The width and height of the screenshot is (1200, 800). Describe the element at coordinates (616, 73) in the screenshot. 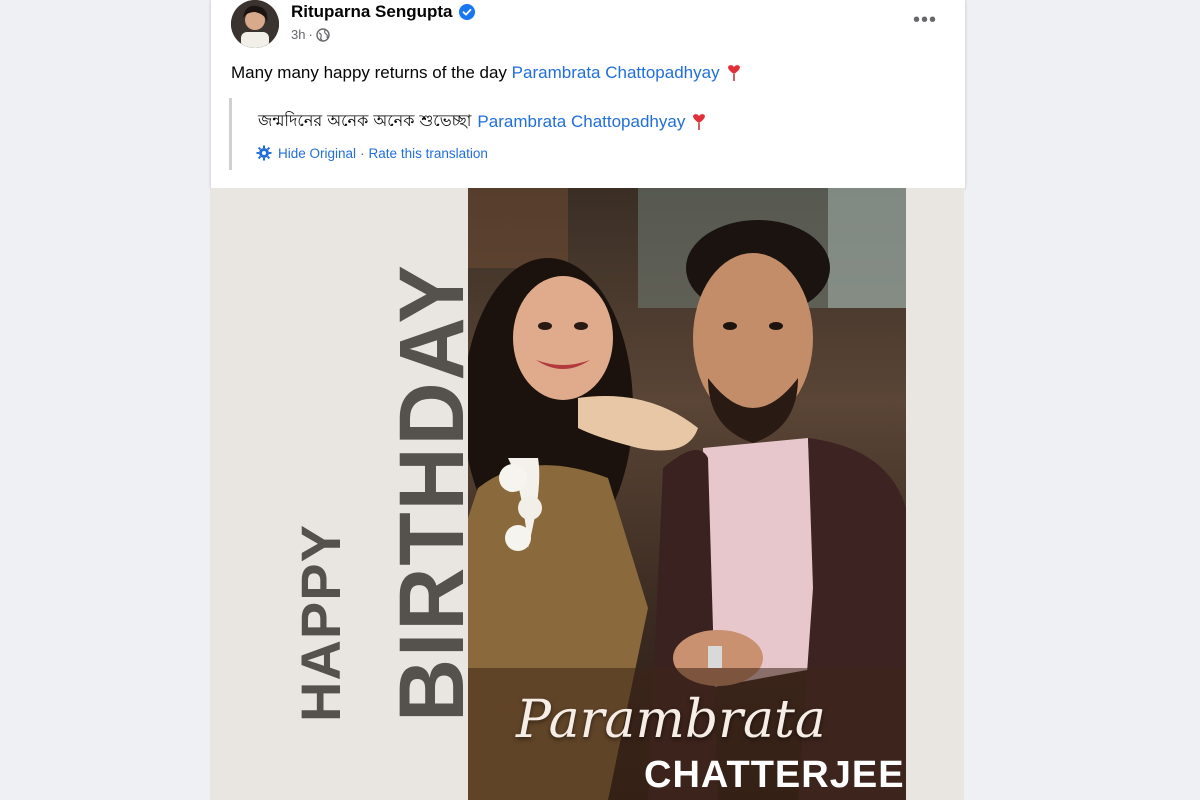

I see `mentioned-profile-link: Parambrata Chattopadhyay` at that location.